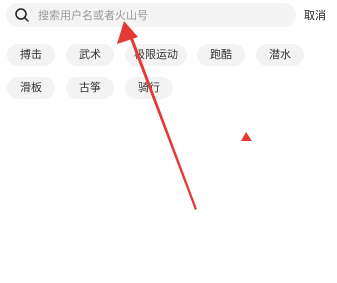  What do you see at coordinates (156, 55) in the screenshot?
I see `tag-chip: 极限运动` at bounding box center [156, 55].